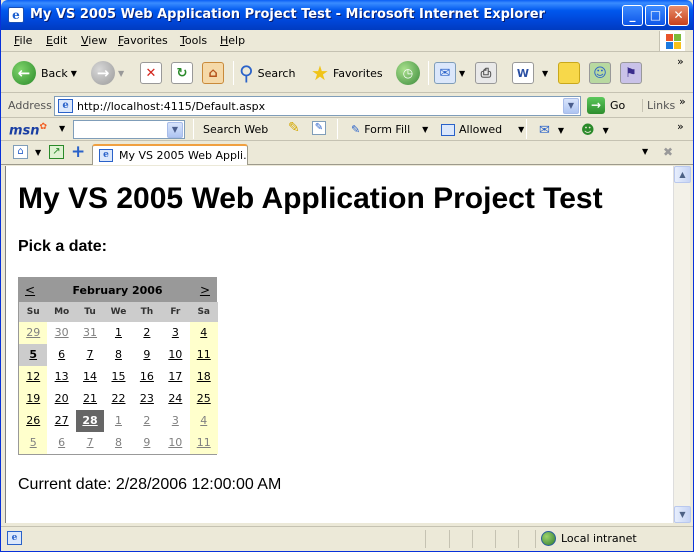  What do you see at coordinates (267, 73) in the screenshot?
I see `search-button: ⚲ Search` at bounding box center [267, 73].